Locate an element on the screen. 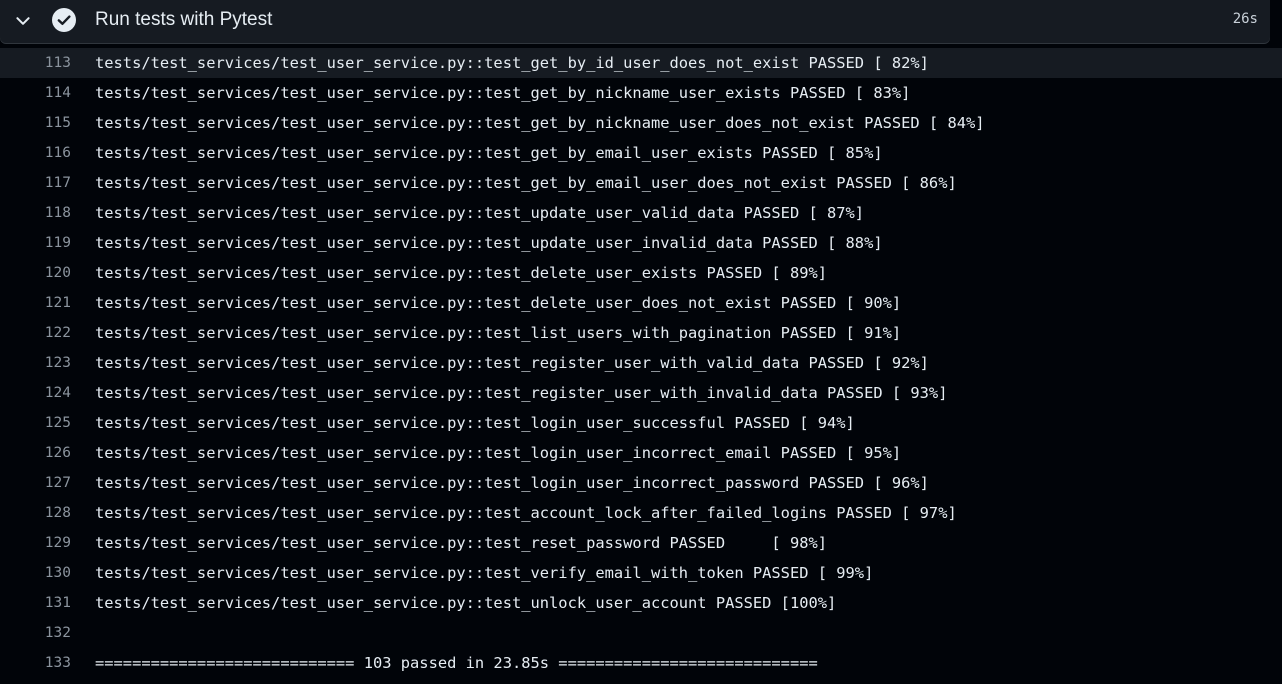 The height and width of the screenshot is (684, 1282). line-number: 126 is located at coordinates (35, 453).